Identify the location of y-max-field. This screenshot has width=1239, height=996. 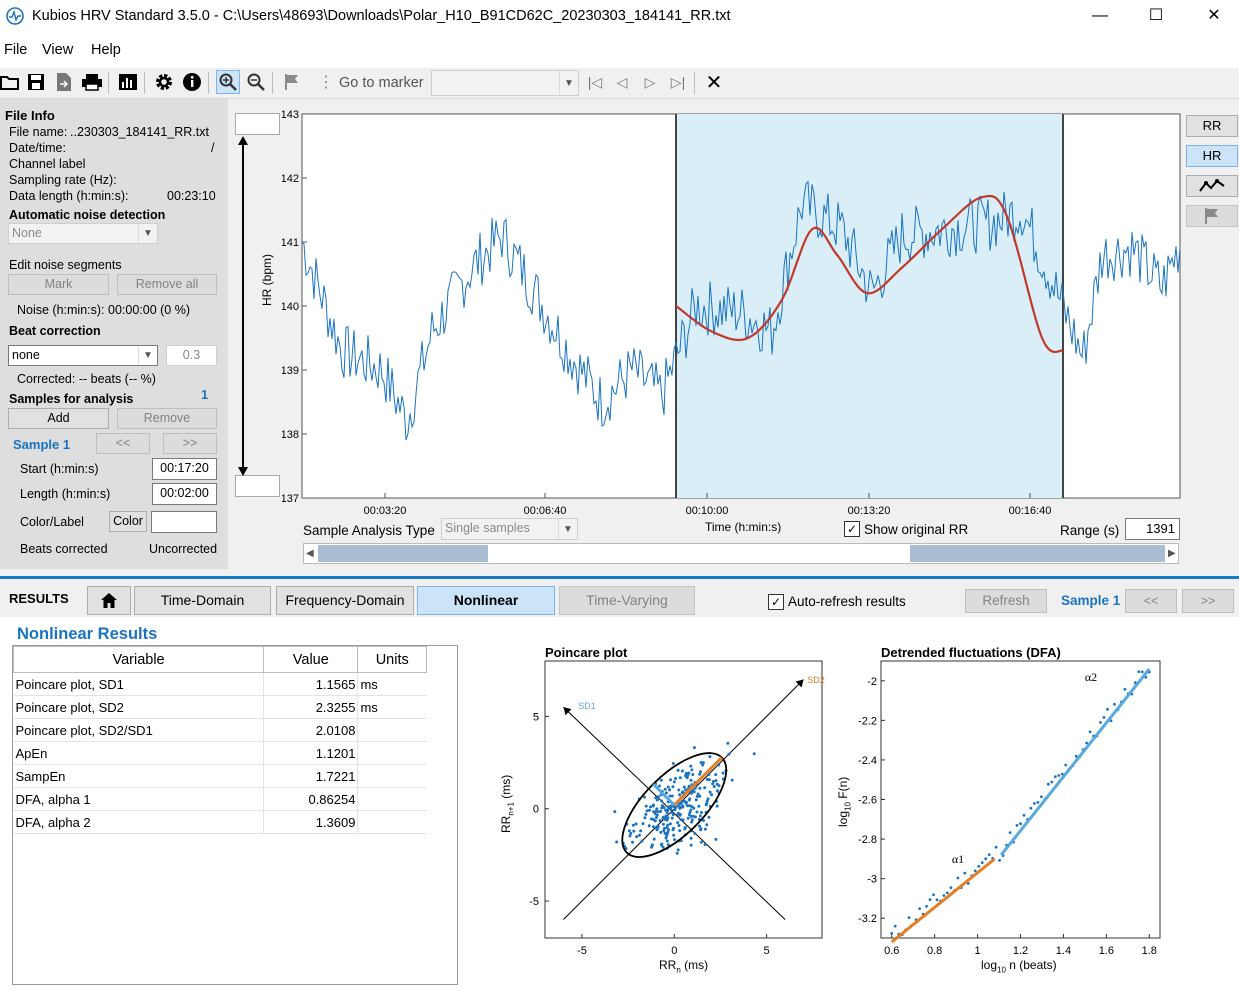
(257, 124).